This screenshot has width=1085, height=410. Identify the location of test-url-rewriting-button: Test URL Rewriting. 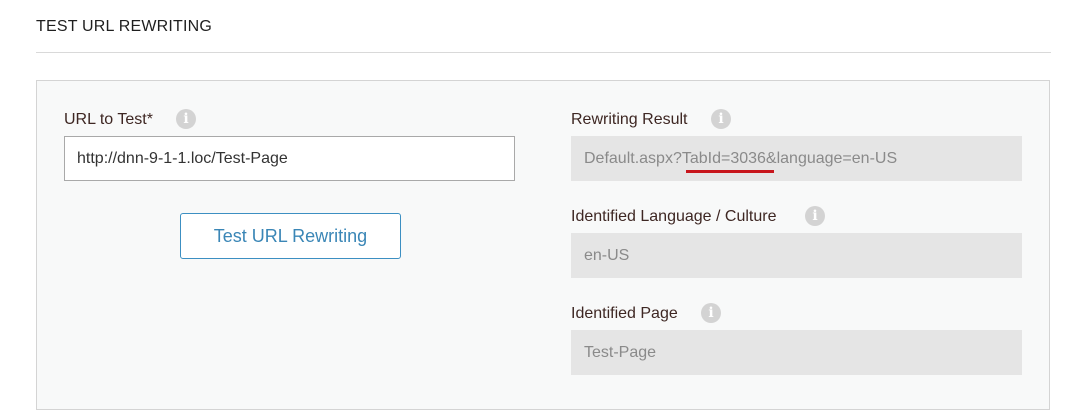
(290, 236).